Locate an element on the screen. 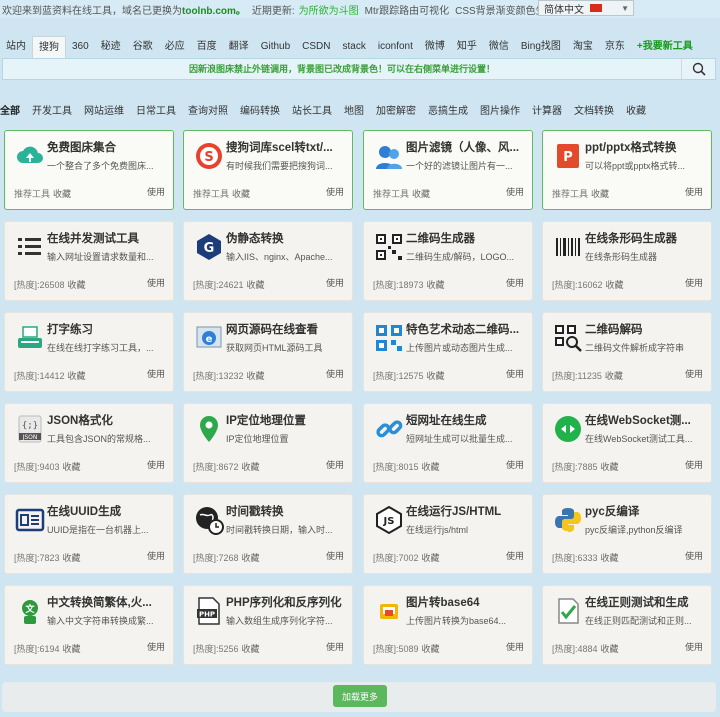  tool-title: 图片转base64 is located at coordinates (467, 602).